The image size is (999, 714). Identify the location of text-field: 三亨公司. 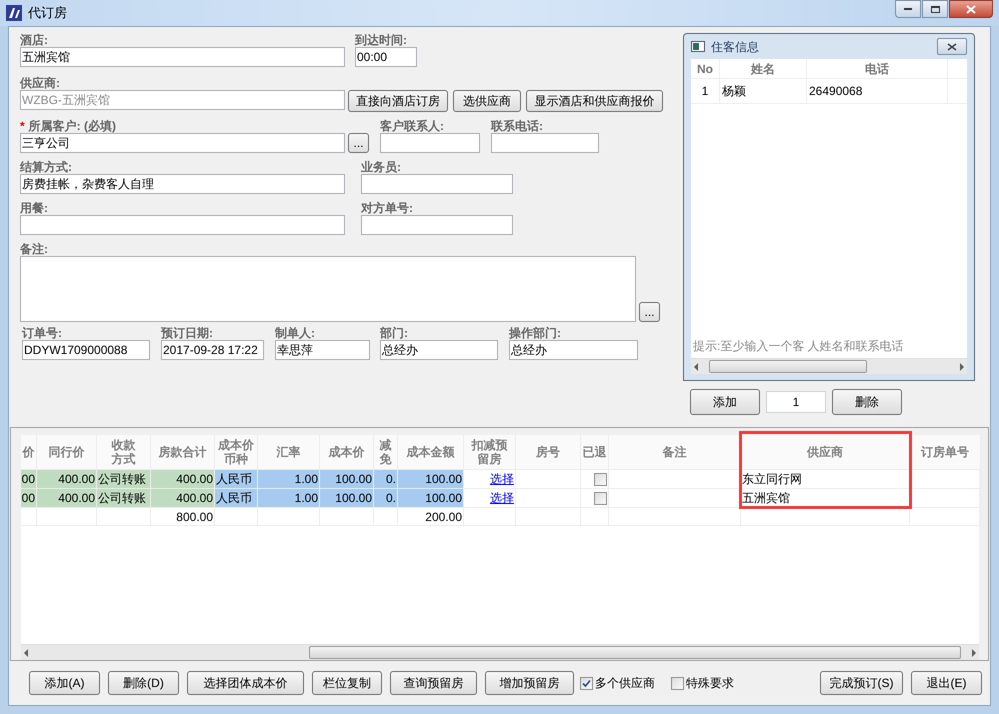
(182, 143).